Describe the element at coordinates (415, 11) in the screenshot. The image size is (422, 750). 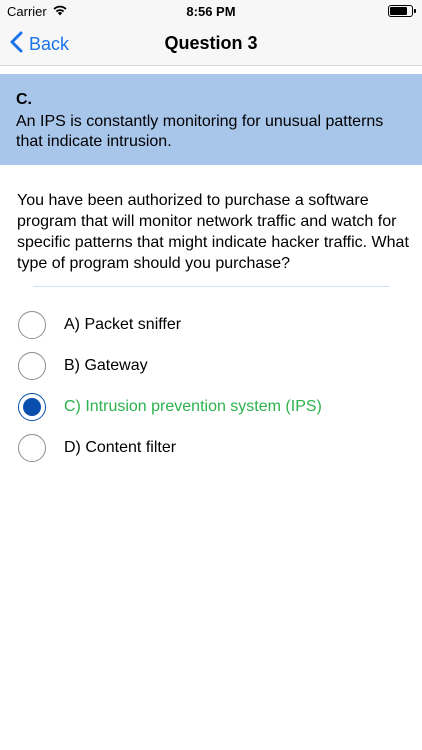
I see `battery-tip` at that location.